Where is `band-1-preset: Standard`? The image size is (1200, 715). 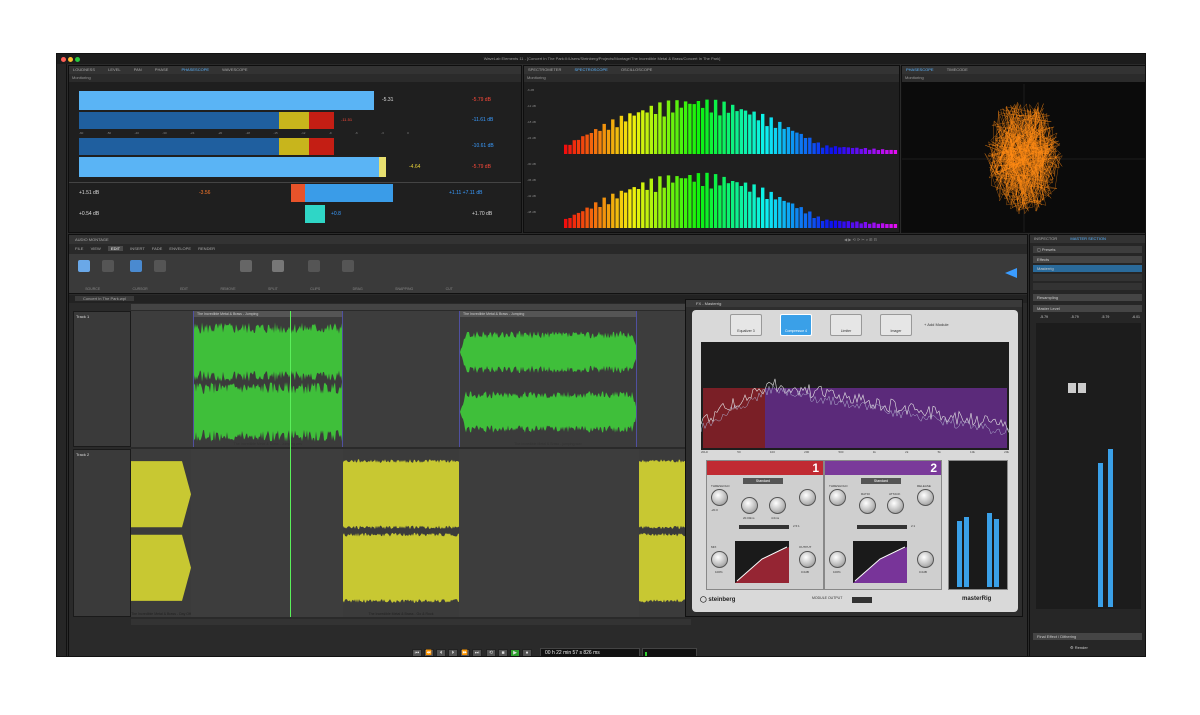
band-1-preset: Standard is located at coordinates (763, 481).